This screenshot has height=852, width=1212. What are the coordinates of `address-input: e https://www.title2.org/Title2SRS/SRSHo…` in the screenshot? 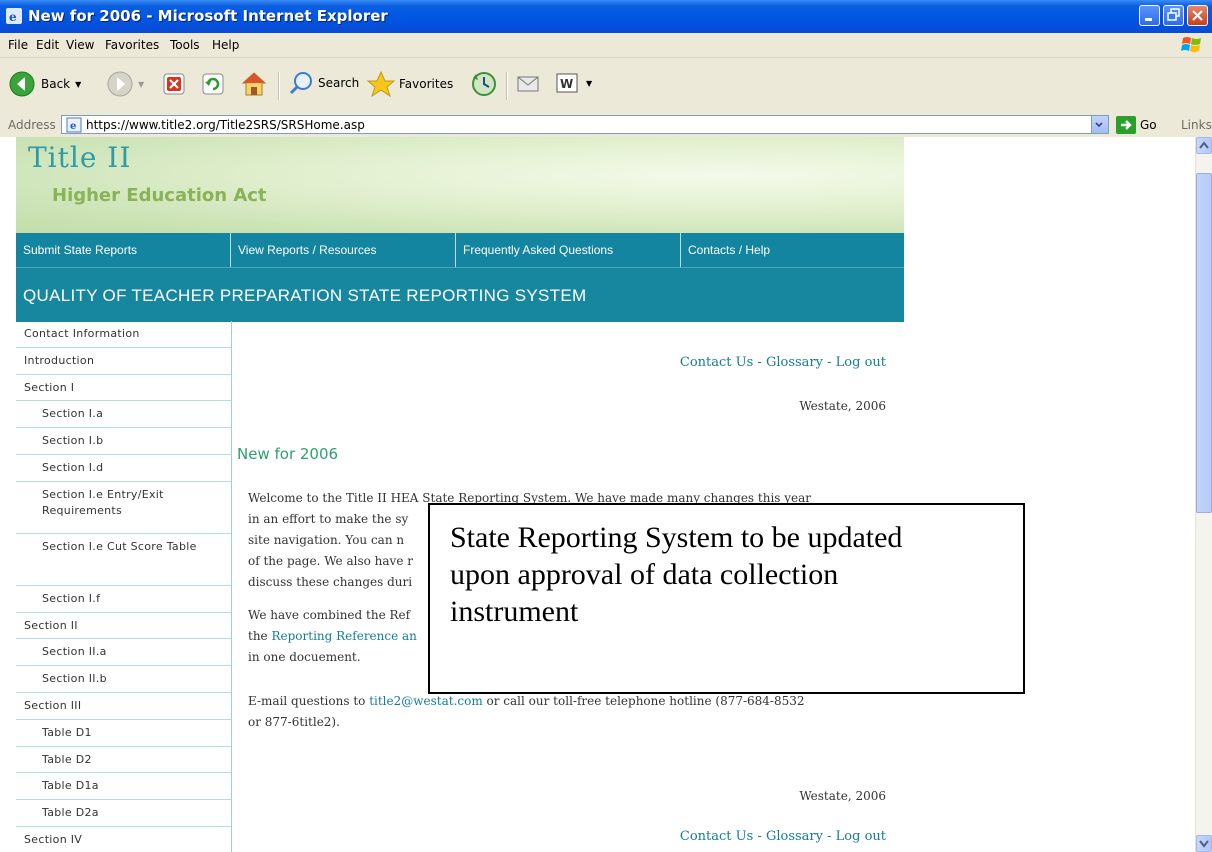 It's located at (585, 124).